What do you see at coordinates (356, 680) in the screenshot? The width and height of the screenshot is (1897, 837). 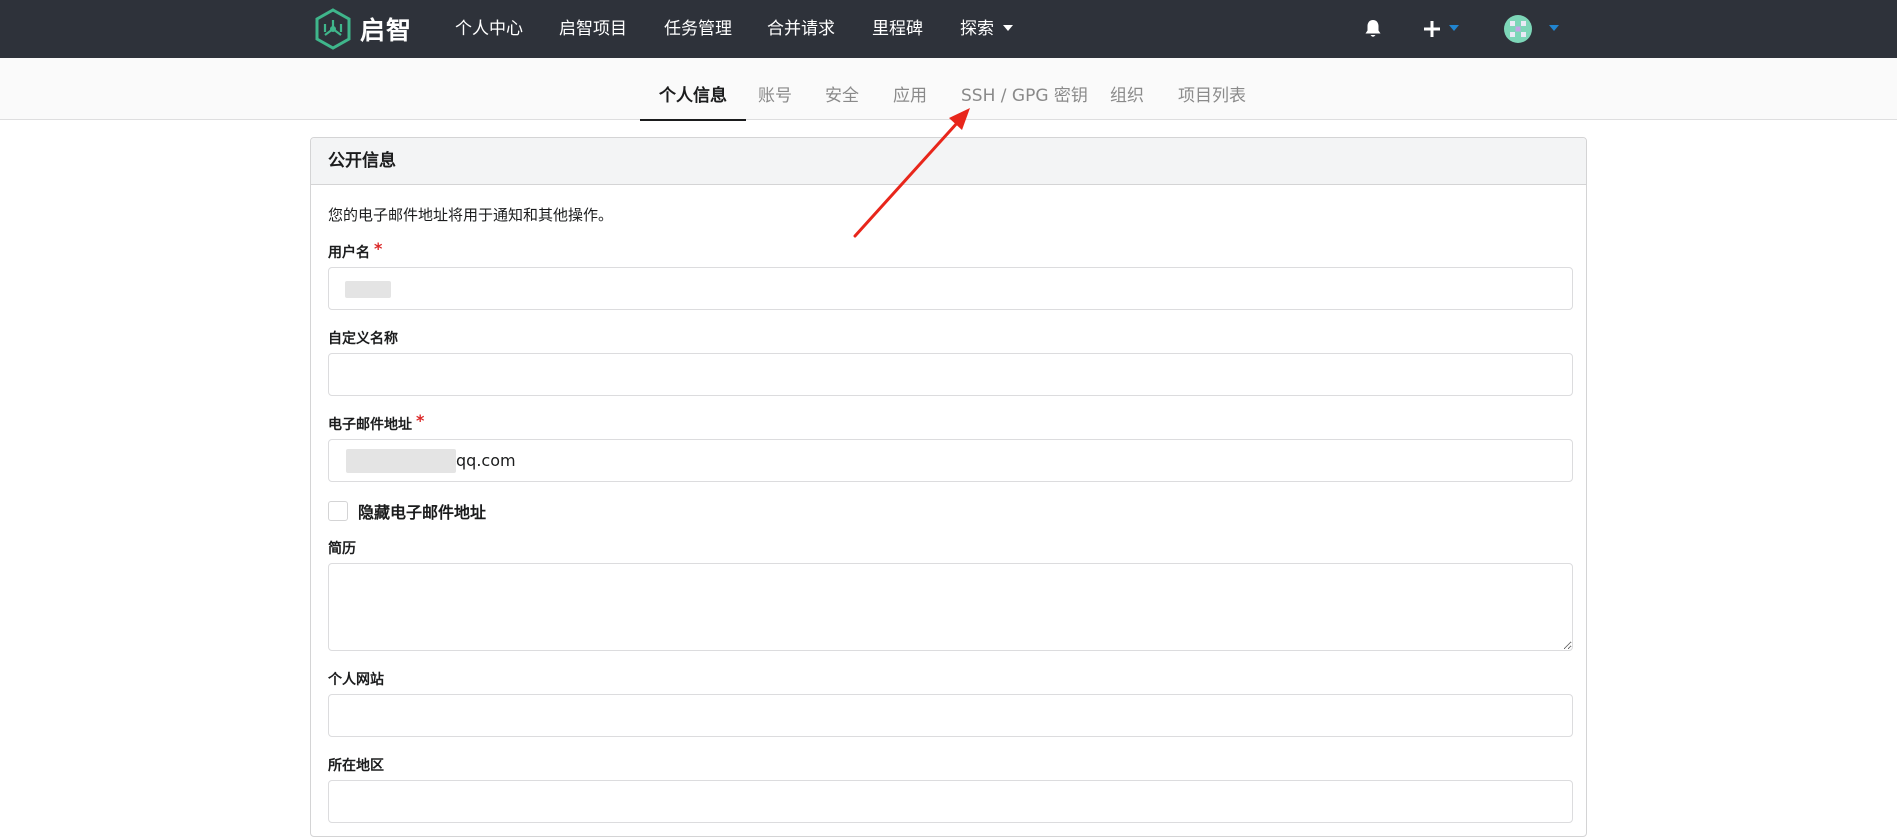 I see `website-label: 个人网站` at bounding box center [356, 680].